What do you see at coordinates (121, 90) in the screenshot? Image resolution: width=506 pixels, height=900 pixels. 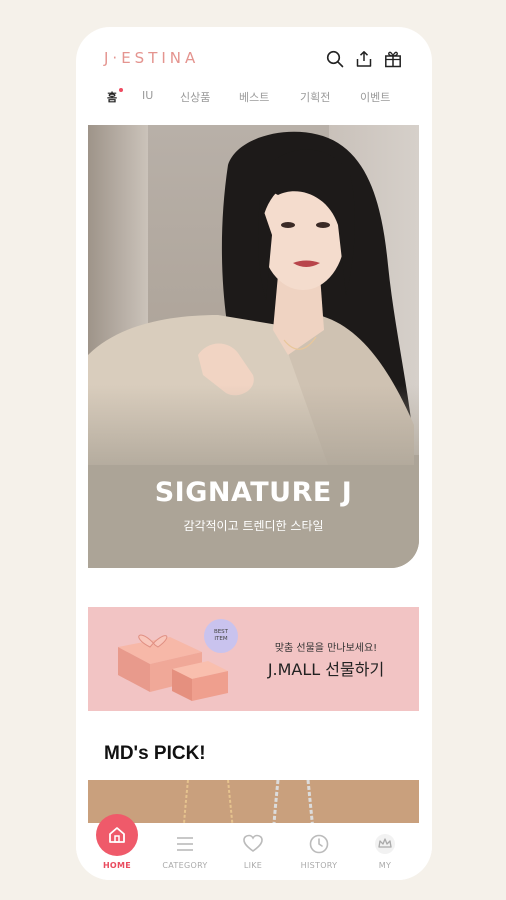 I see `new-dot` at bounding box center [121, 90].